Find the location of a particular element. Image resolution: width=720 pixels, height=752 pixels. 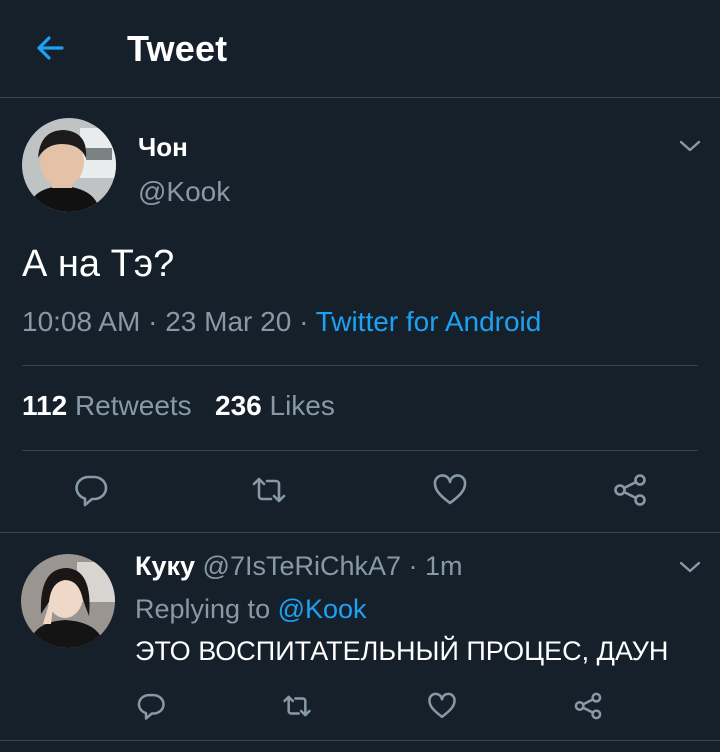

reply-header: Куку @7IsTeRiChkA7 · 1m is located at coordinates (299, 566).